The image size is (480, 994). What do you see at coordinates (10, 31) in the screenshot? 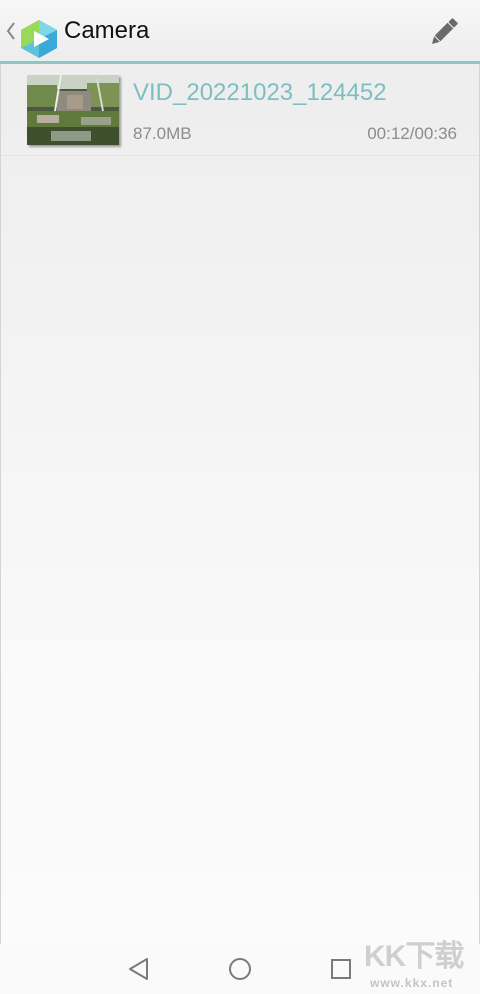
I see `chevron-left-icon` at bounding box center [10, 31].